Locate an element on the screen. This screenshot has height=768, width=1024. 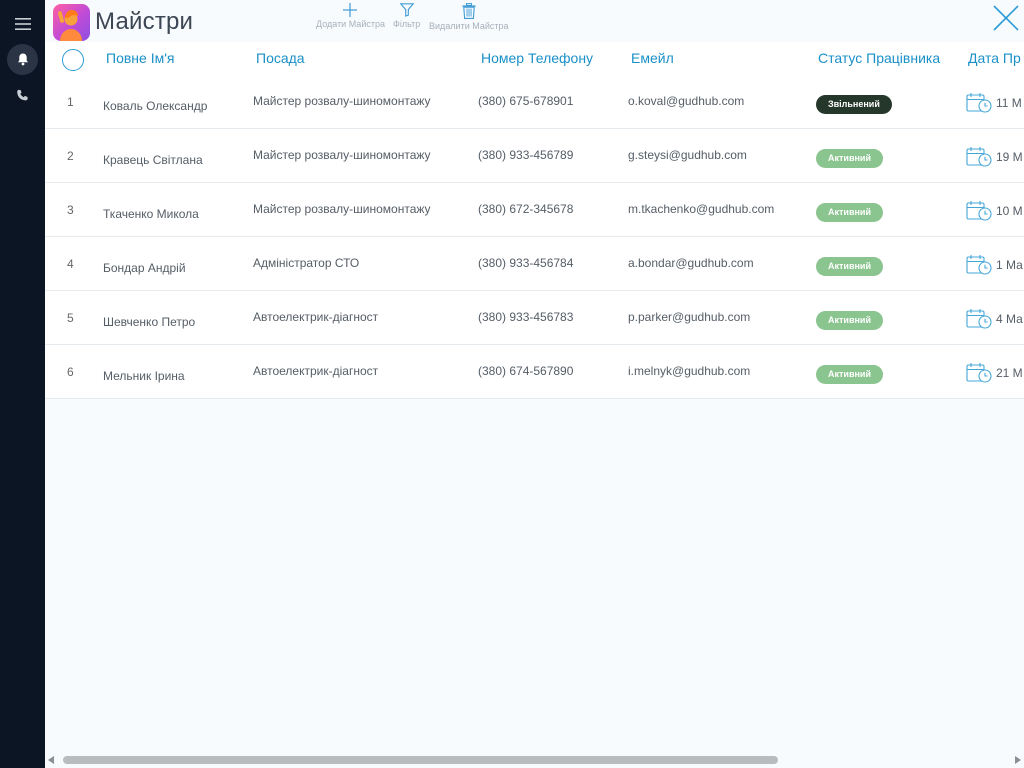
row-number: 3 is located at coordinates (70, 210).